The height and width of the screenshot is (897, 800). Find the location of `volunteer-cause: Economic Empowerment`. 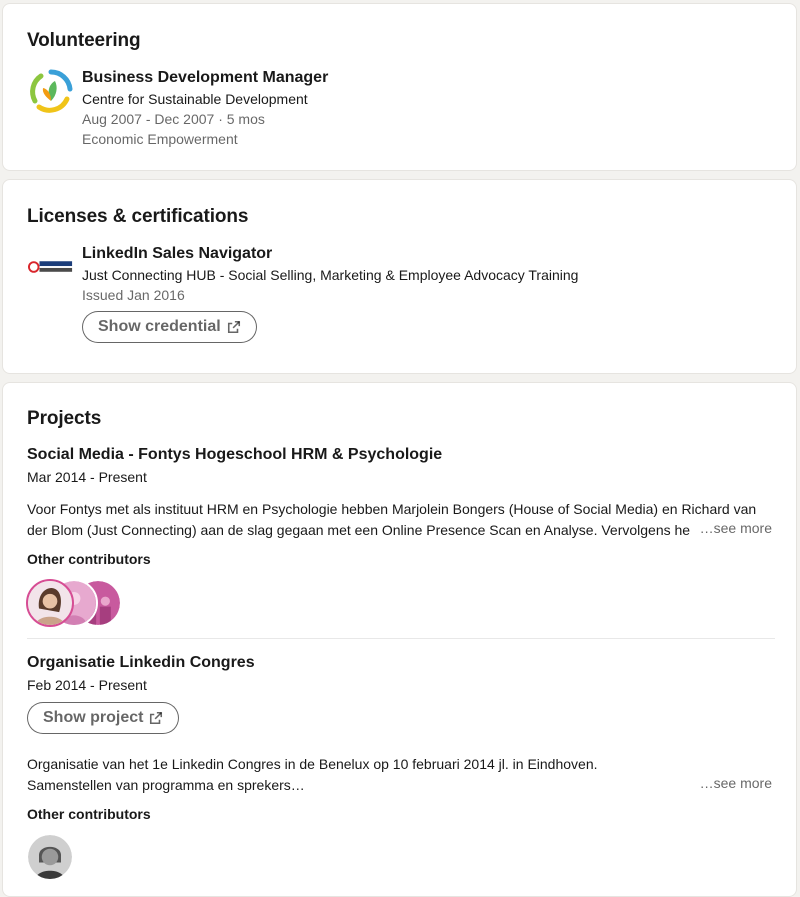

volunteer-cause: Economic Empowerment is located at coordinates (160, 139).